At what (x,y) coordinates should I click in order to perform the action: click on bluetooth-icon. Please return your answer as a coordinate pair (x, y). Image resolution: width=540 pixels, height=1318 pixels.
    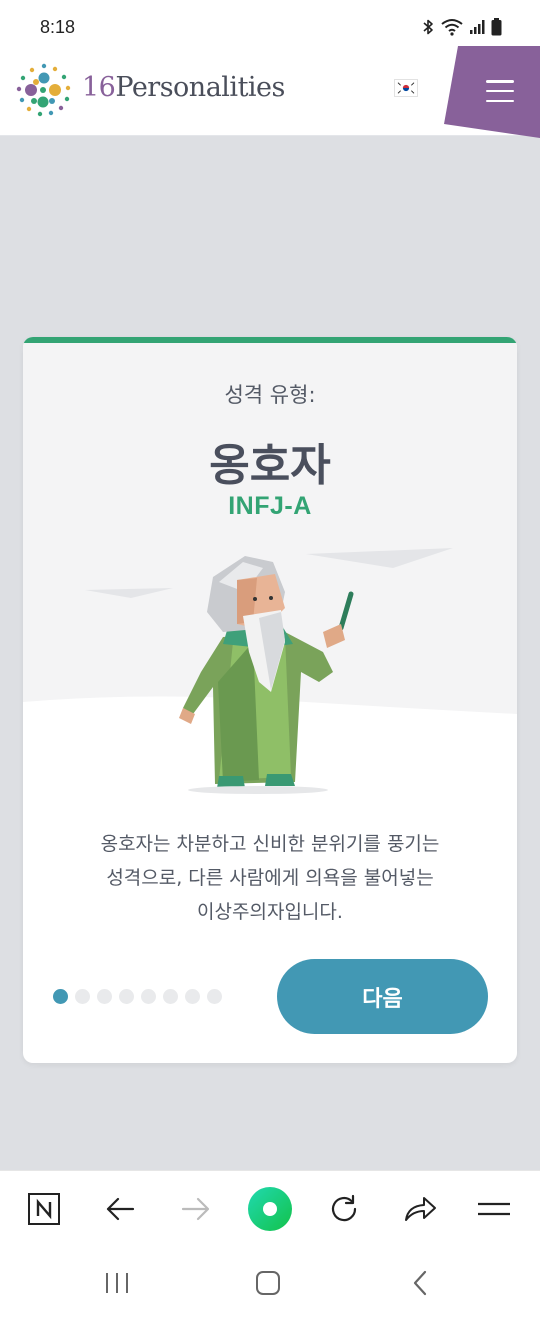
    Looking at the image, I should click on (428, 27).